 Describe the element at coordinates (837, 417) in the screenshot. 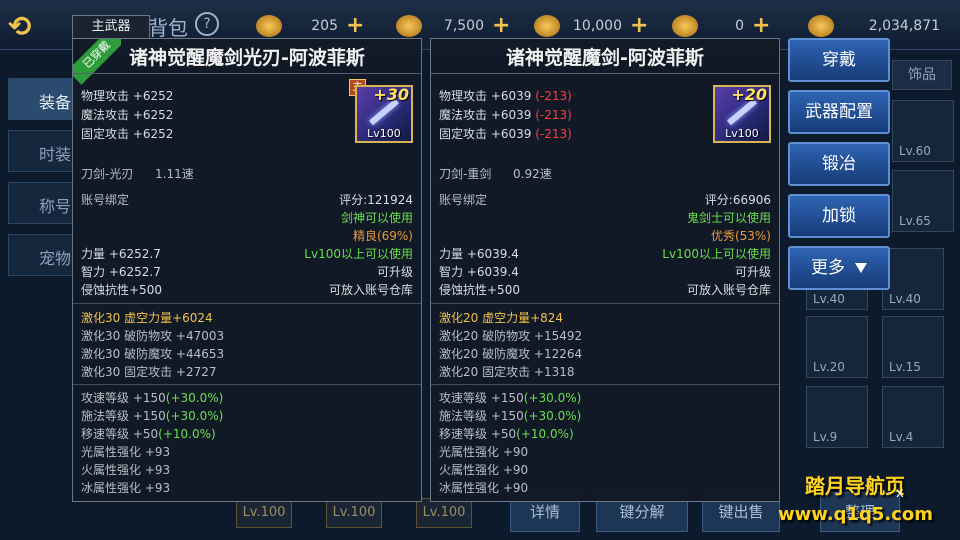

I see `inventory-slot: Lv.9` at that location.